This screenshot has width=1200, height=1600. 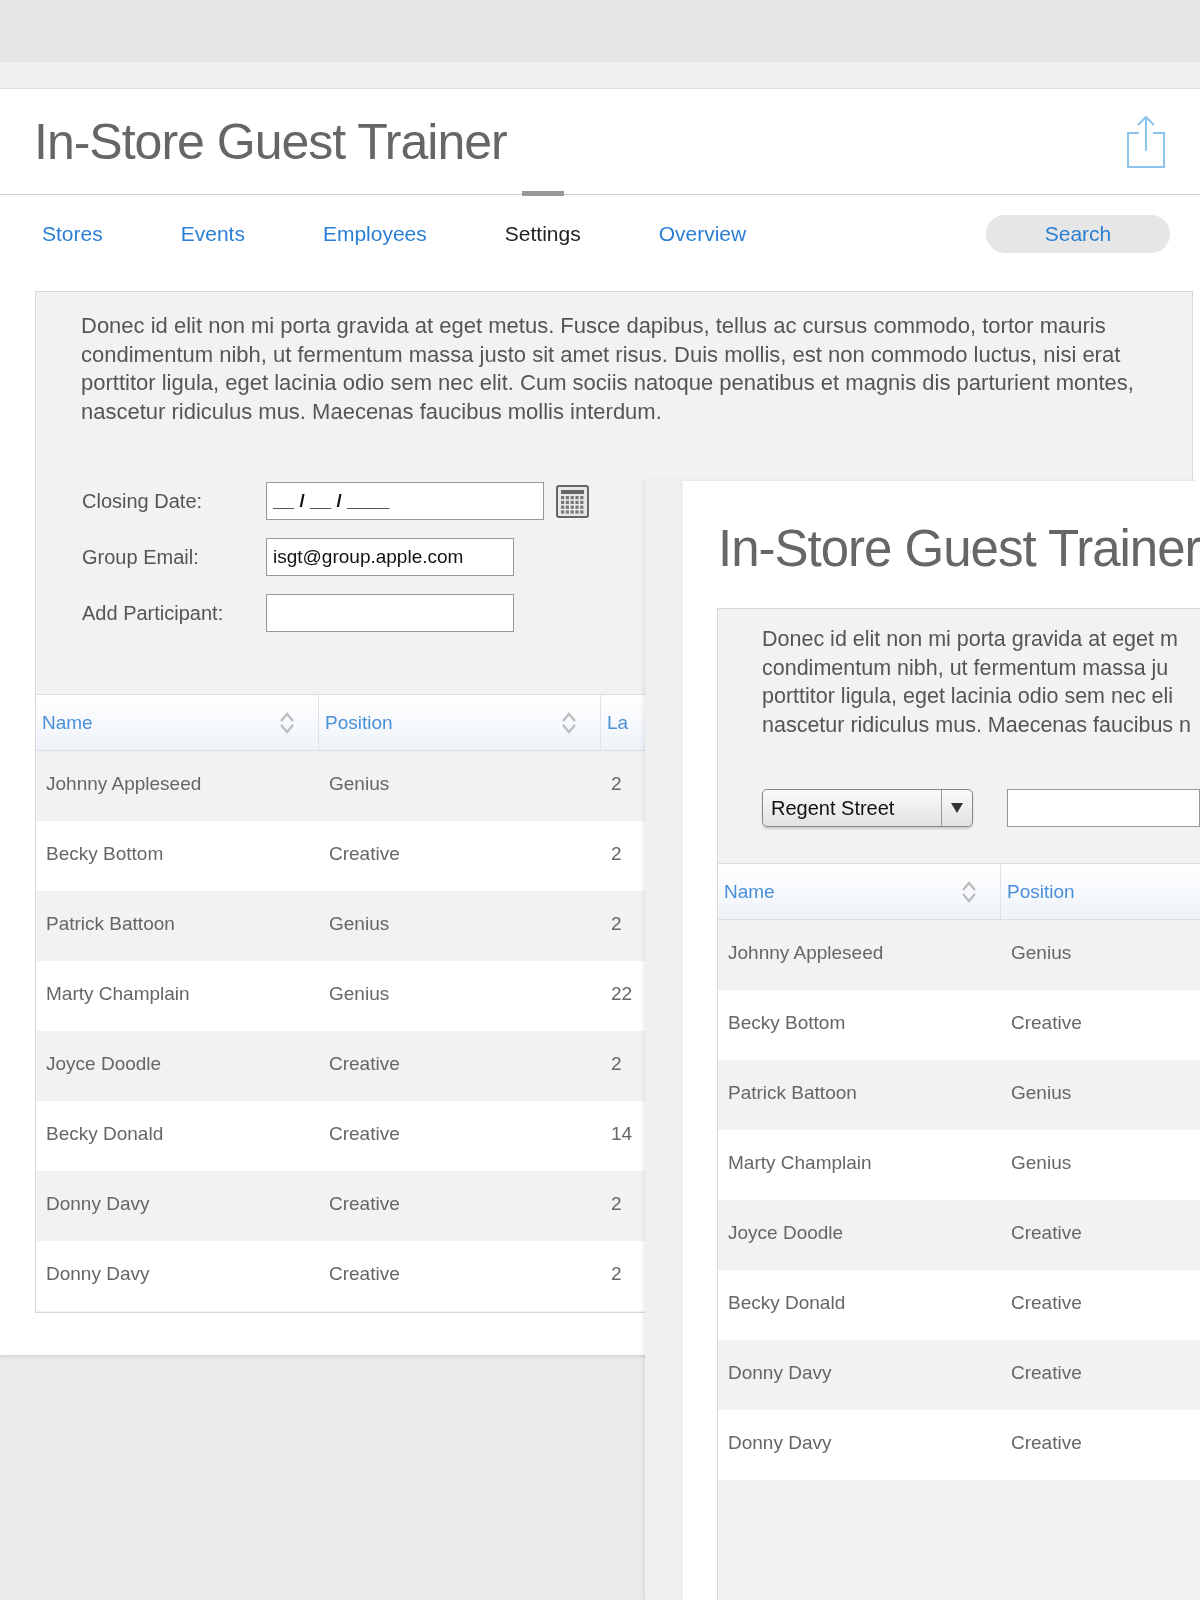 I want to click on nav-tab: Stores, so click(x=72, y=234).